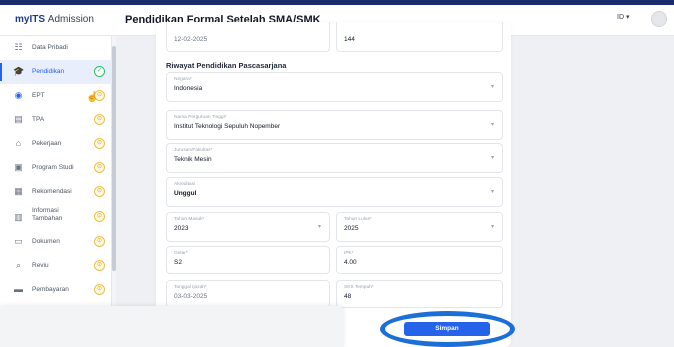  Describe the element at coordinates (334, 192) in the screenshot. I see `accreditation-select: Akreditasi Unggul ▾` at that location.